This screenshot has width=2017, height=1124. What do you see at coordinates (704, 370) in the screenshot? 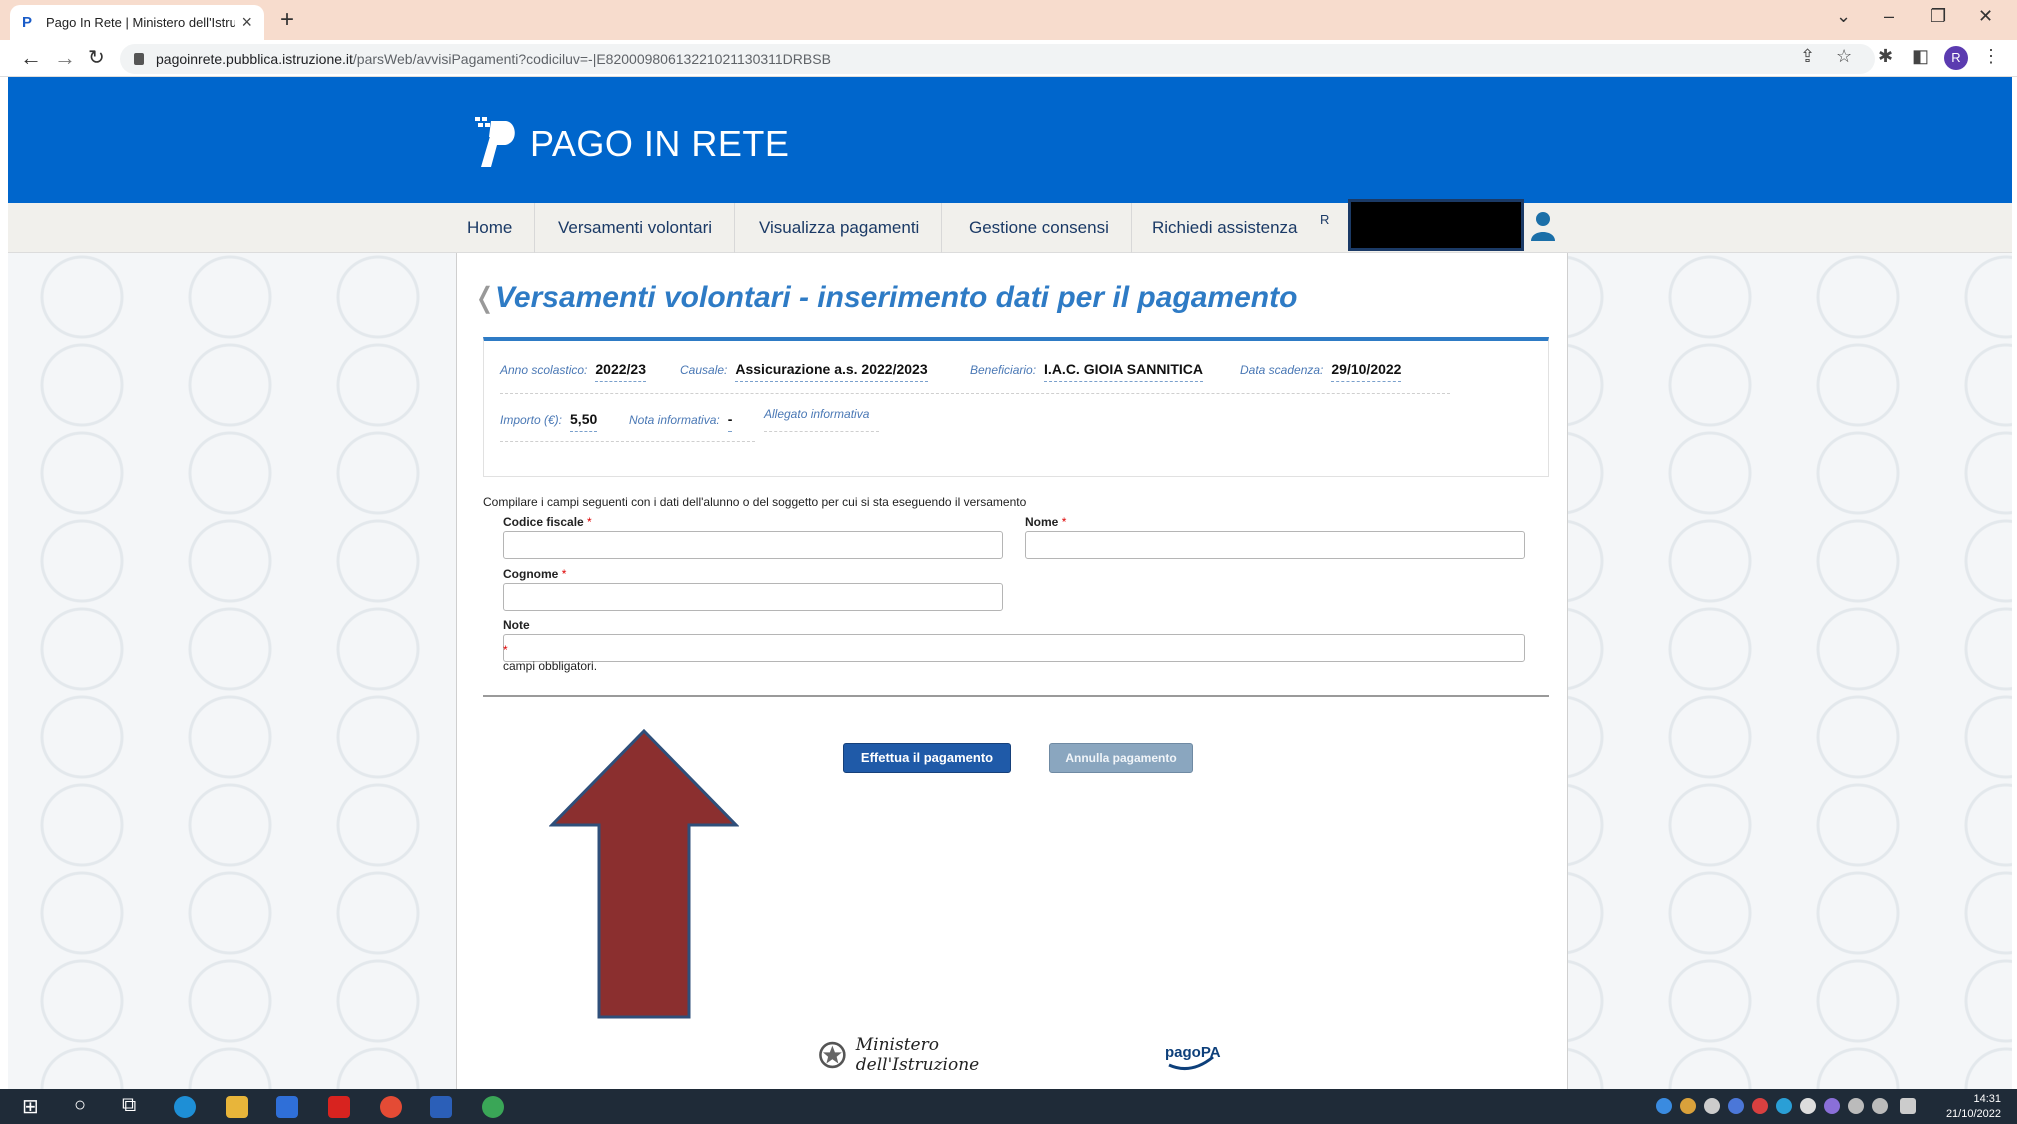
I see `causale-label: Causale:` at bounding box center [704, 370].